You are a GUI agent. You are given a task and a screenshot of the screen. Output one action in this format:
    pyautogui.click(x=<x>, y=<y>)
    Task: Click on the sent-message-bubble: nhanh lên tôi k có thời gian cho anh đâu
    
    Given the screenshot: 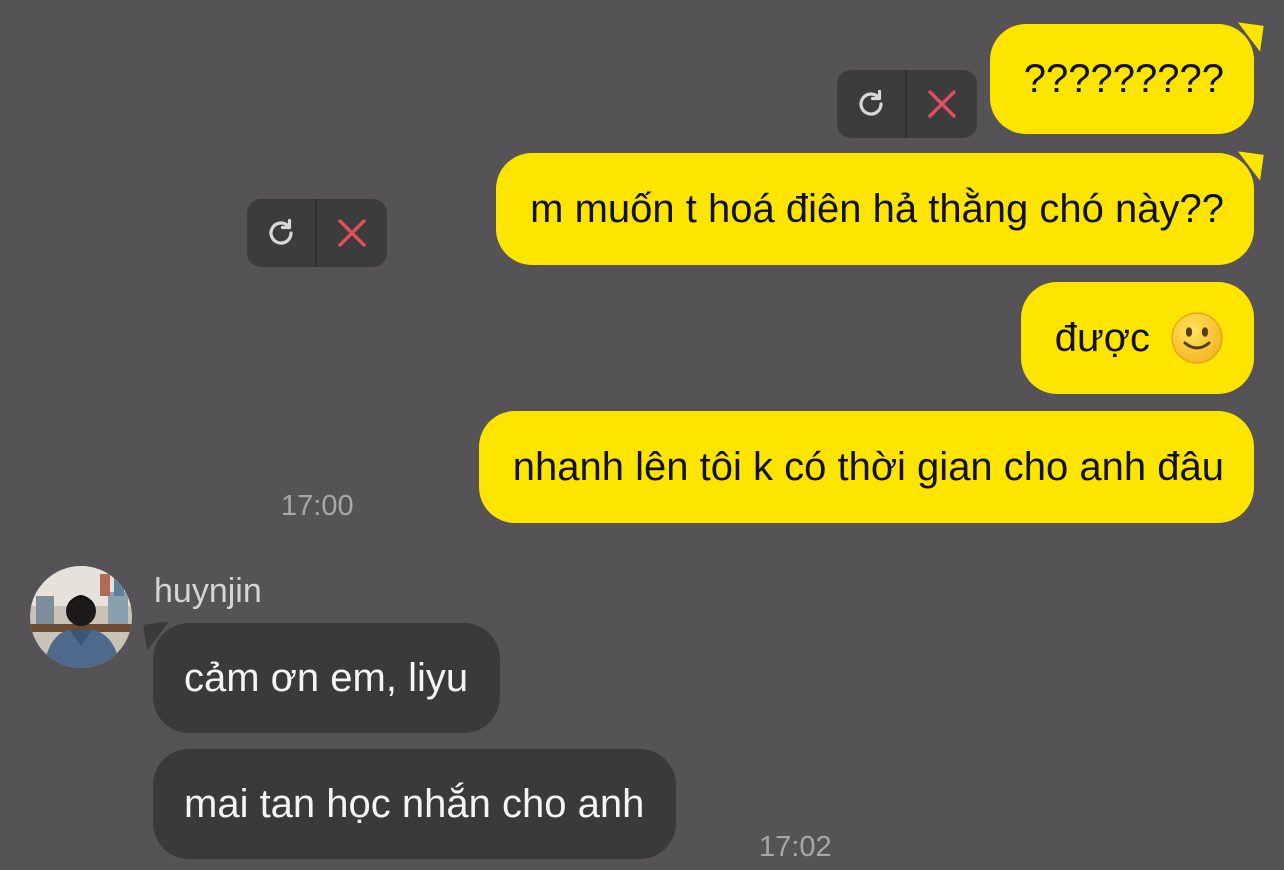 What is the action you would take?
    pyautogui.click(x=866, y=467)
    